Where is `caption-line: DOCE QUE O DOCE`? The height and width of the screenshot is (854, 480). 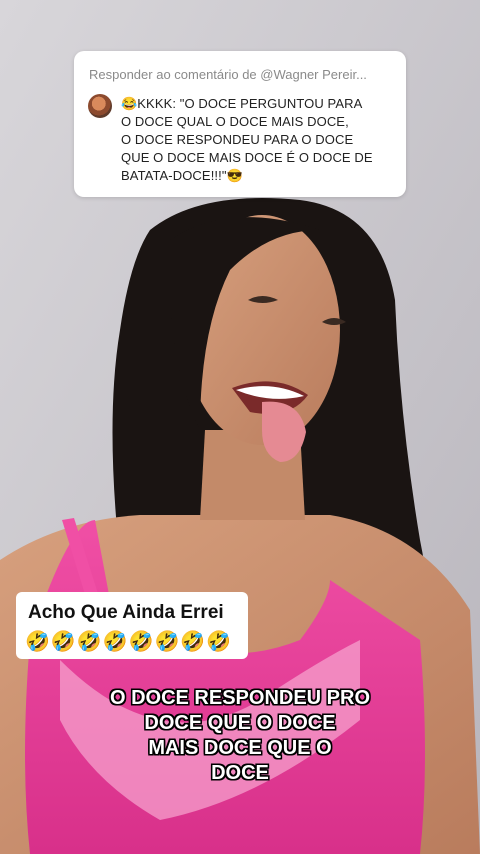
caption-line: DOCE QUE O DOCE is located at coordinates (240, 723).